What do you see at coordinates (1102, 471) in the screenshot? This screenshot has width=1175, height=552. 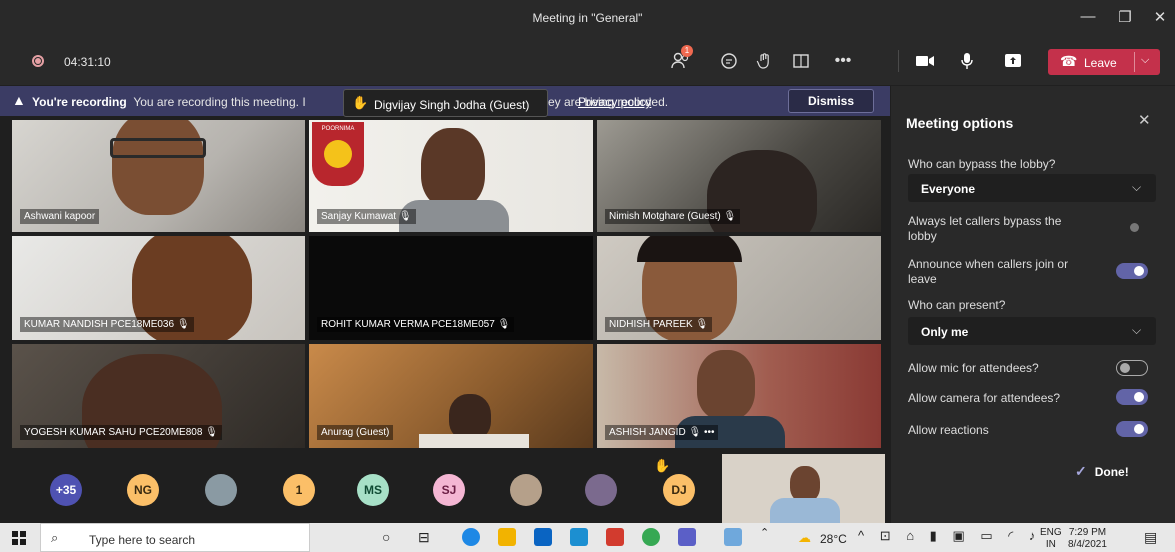 I see `done-button: ✓ Done!` at bounding box center [1102, 471].